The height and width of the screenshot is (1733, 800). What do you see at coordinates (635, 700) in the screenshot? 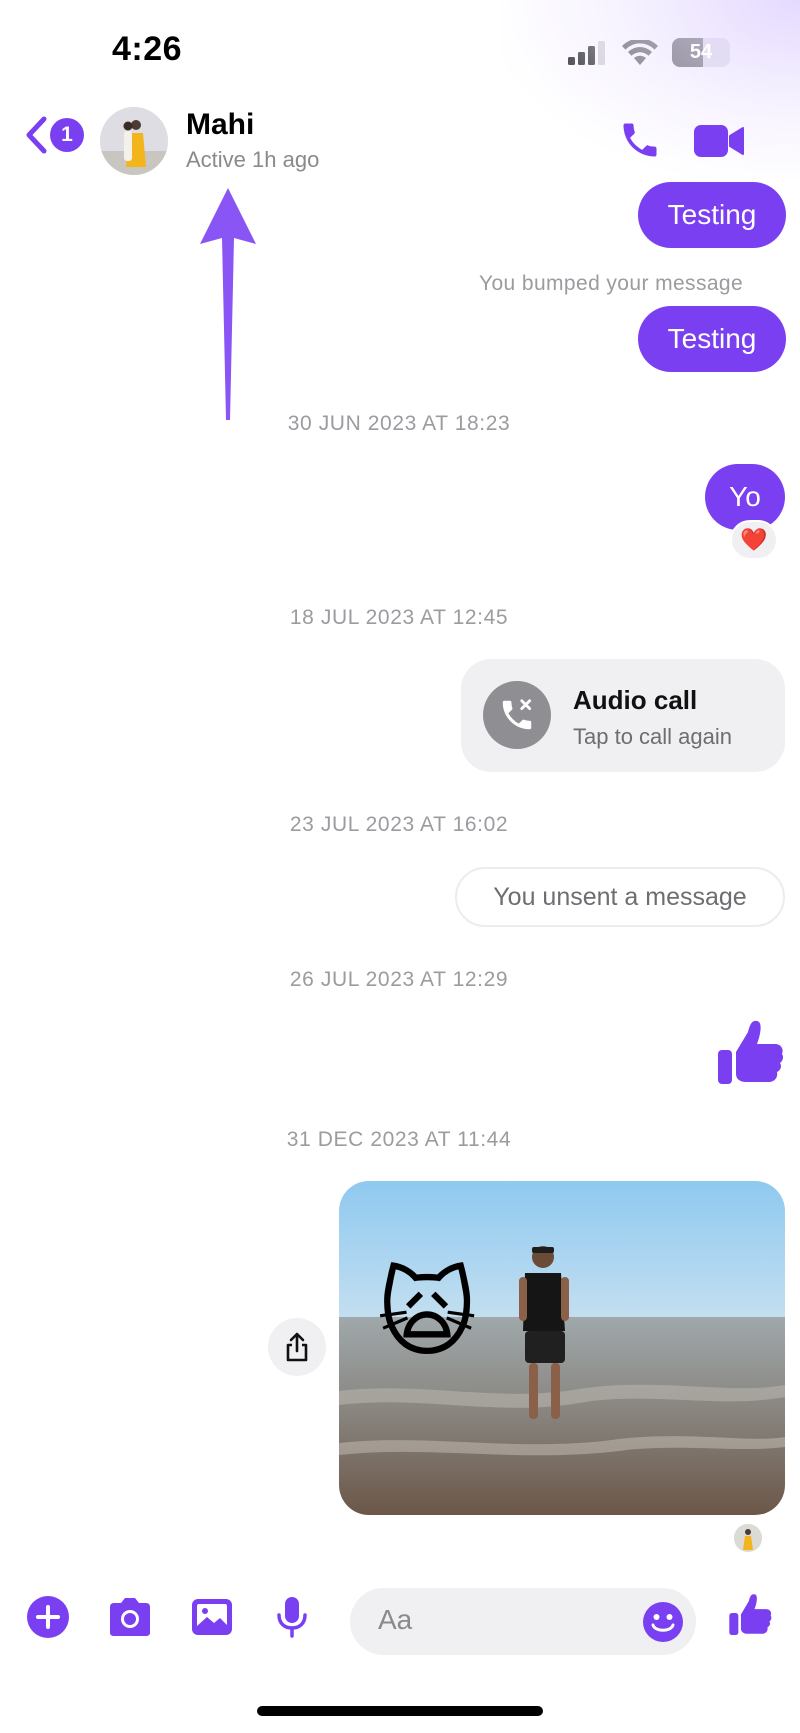
I see `call-card-title: Audio call` at bounding box center [635, 700].